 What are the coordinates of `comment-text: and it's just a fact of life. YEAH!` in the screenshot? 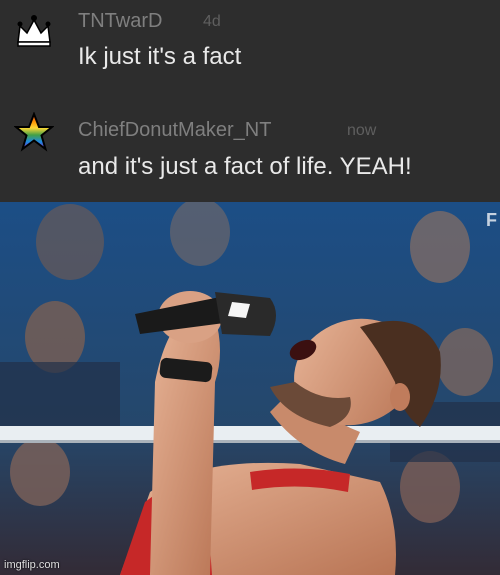 It's located at (245, 166).